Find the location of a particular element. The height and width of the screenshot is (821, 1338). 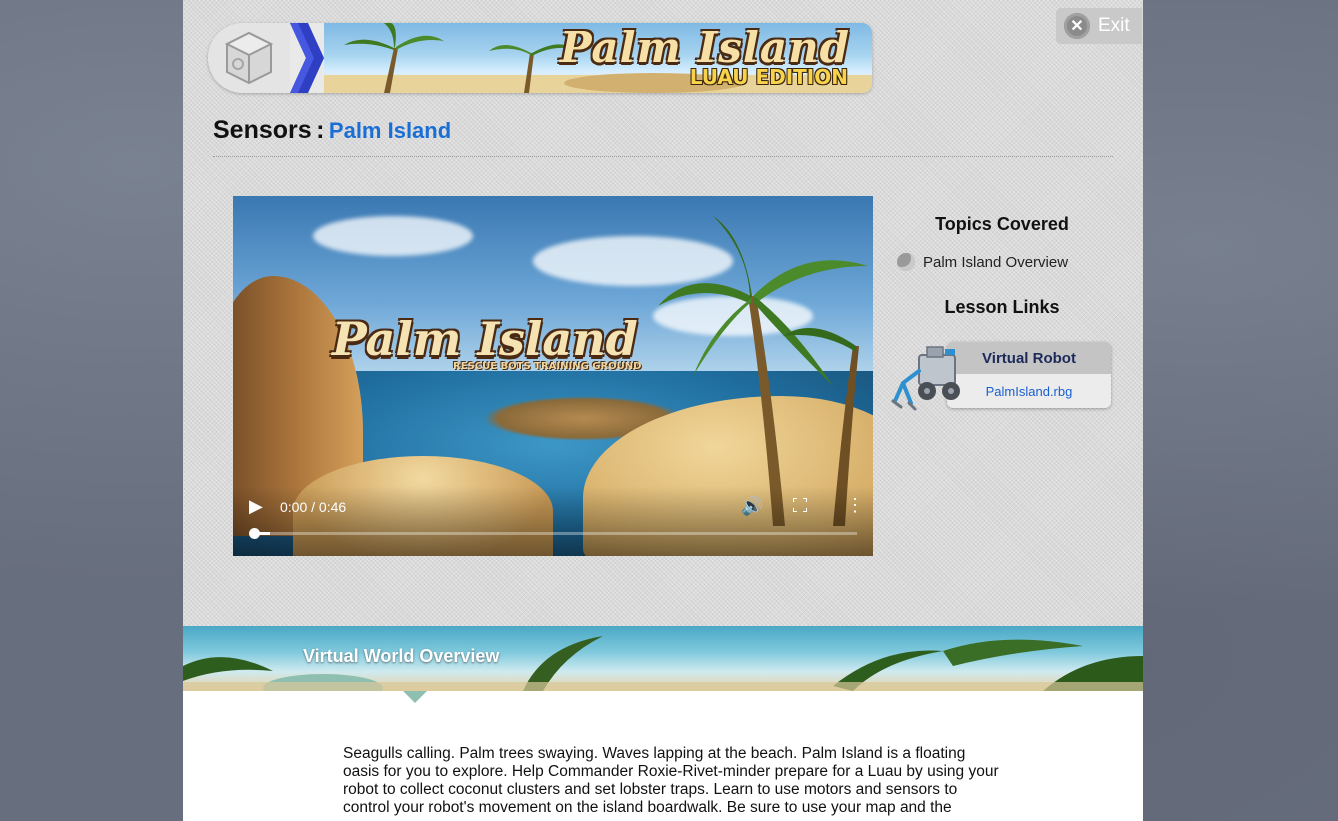

virtual-robot-card: Virtual Robot PalmIsland.rbg is located at coordinates (1029, 375).